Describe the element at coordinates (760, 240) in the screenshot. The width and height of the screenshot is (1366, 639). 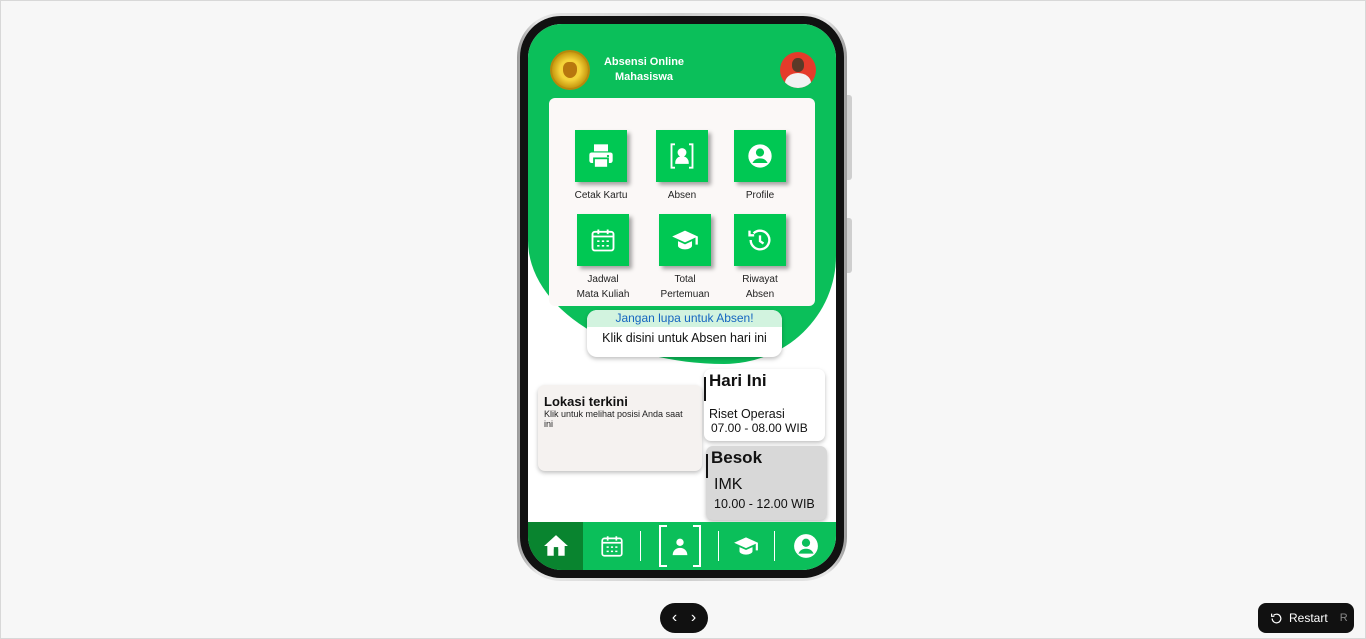
I see `history-icon` at that location.